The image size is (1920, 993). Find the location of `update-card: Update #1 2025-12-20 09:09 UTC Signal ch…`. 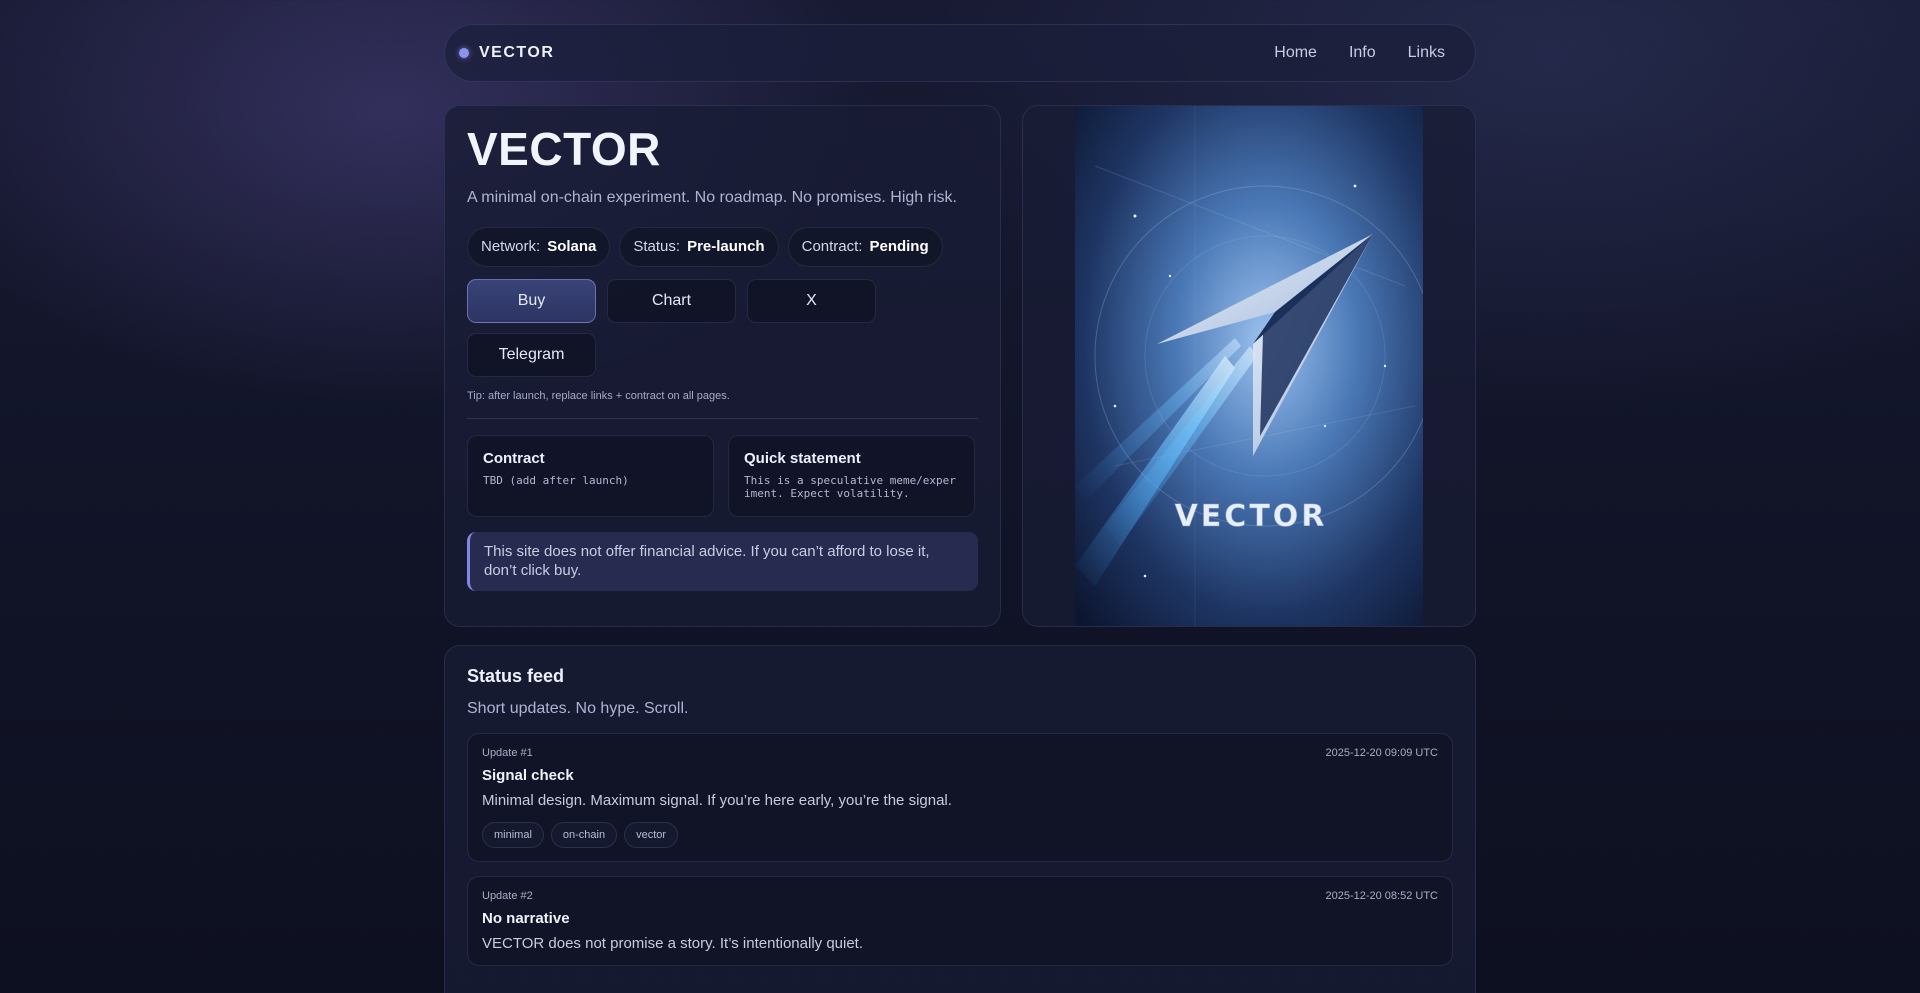

update-card: Update #1 2025-12-20 09:09 UTC Signal ch… is located at coordinates (960, 797).